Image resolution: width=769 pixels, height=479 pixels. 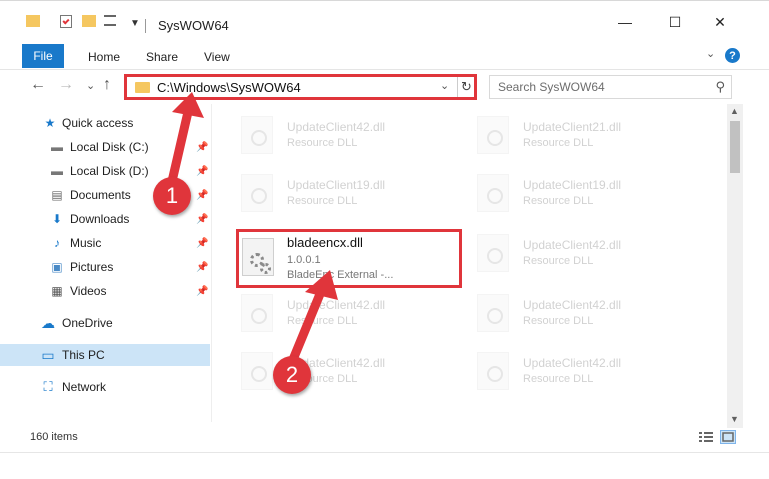 I want to click on search-placeholder: Search SysWOW64, so click(x=551, y=87).